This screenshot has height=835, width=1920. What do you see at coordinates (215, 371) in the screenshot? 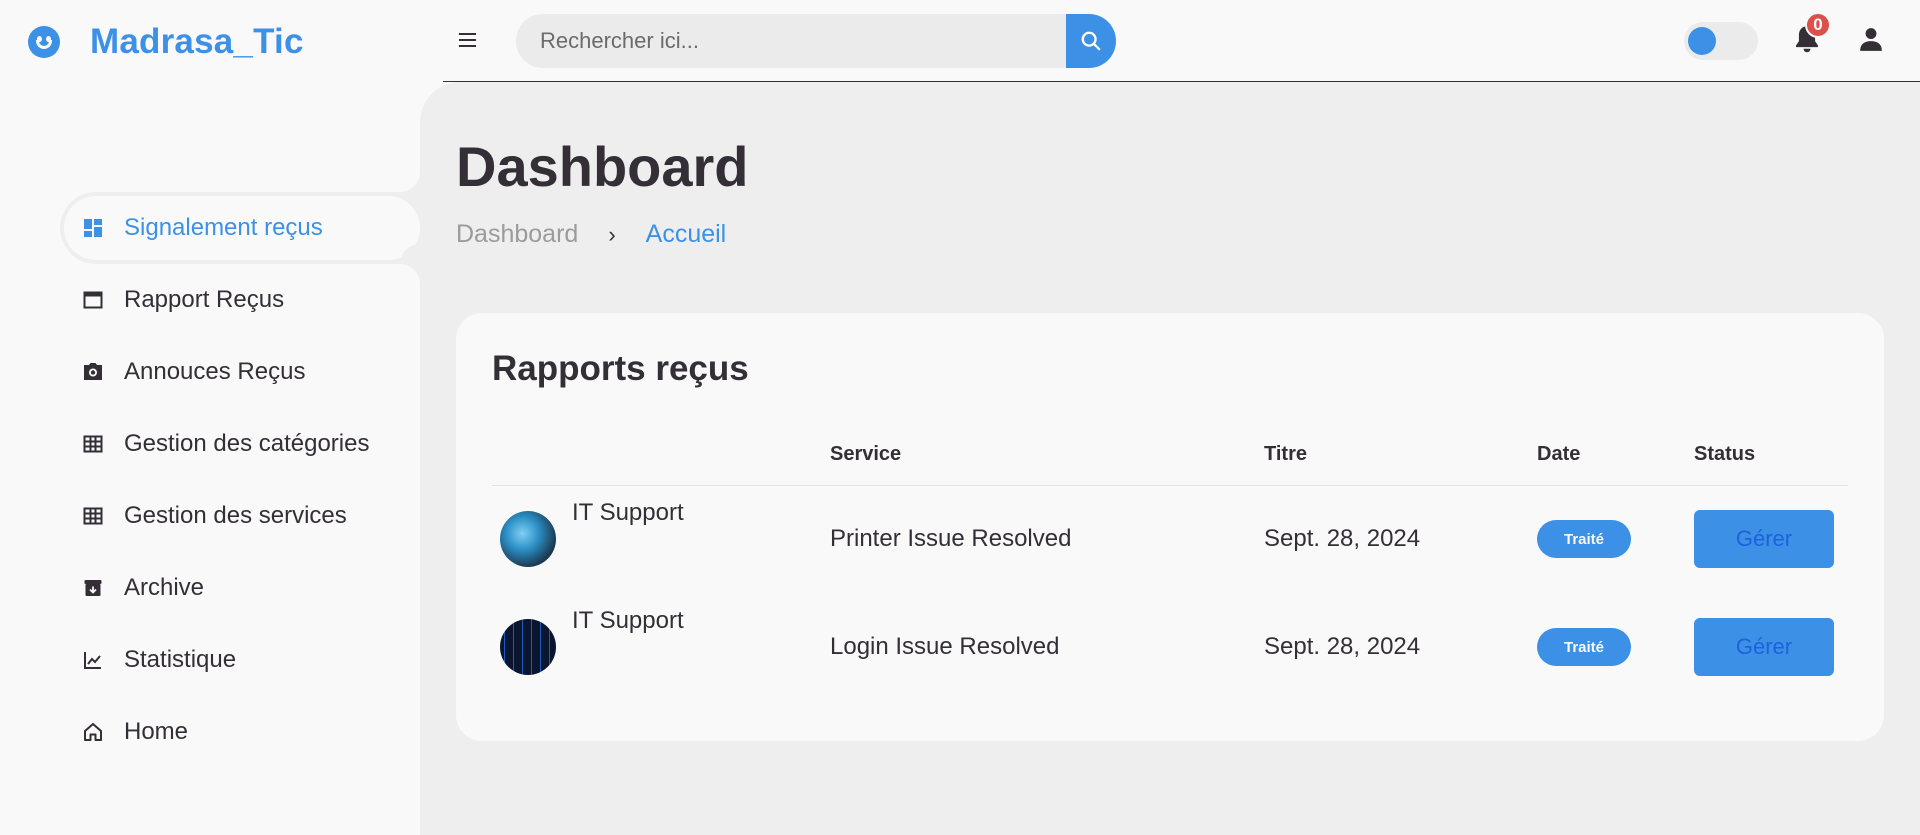
I see `sidebar-item-label: Annouces Reçus` at bounding box center [215, 371].